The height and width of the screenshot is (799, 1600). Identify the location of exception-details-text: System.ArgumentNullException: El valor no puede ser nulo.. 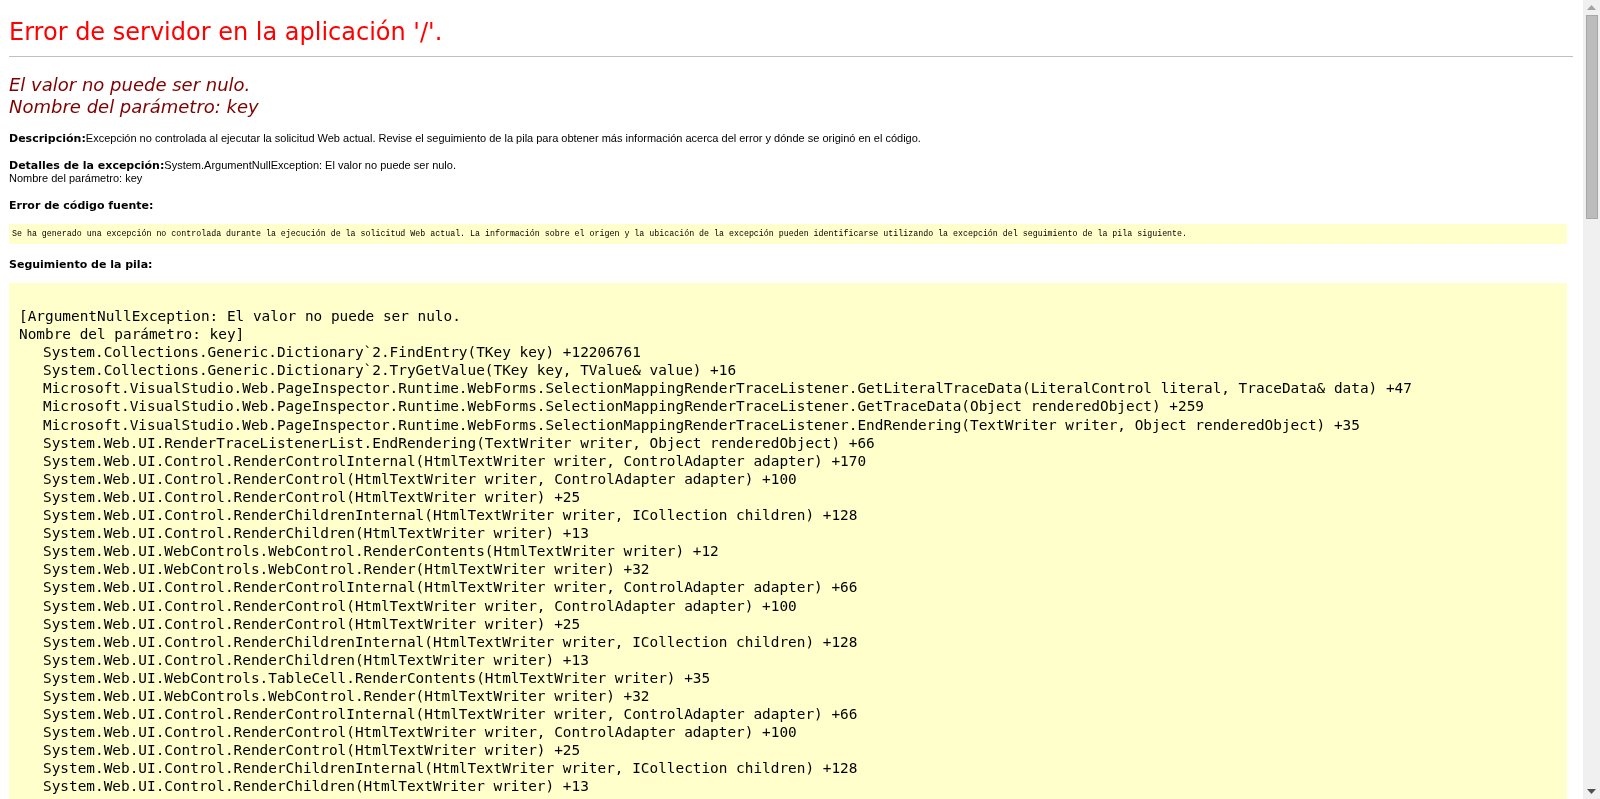
(310, 165).